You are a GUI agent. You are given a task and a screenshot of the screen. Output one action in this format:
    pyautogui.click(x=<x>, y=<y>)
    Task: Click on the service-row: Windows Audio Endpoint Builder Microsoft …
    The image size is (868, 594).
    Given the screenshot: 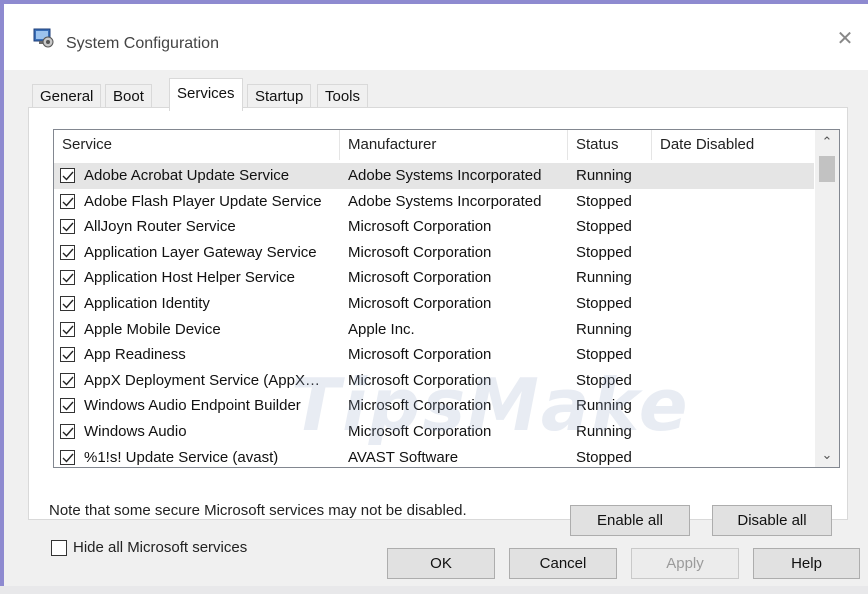 What is the action you would take?
    pyautogui.click(x=434, y=406)
    